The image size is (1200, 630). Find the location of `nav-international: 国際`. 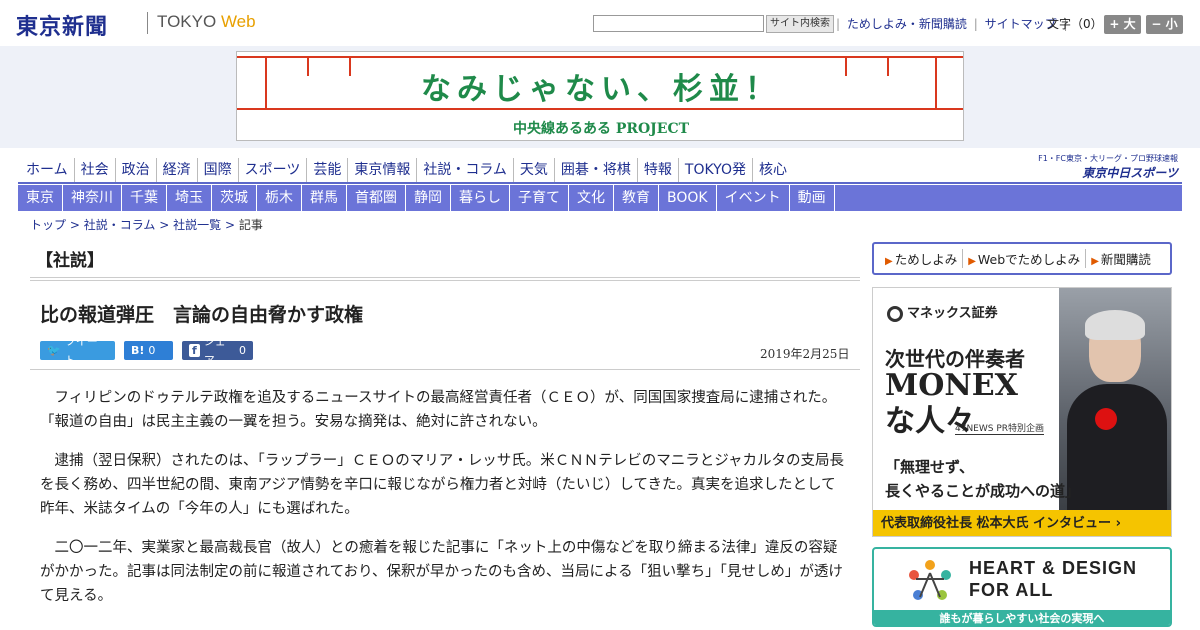

nav-international: 国際 is located at coordinates (218, 170).